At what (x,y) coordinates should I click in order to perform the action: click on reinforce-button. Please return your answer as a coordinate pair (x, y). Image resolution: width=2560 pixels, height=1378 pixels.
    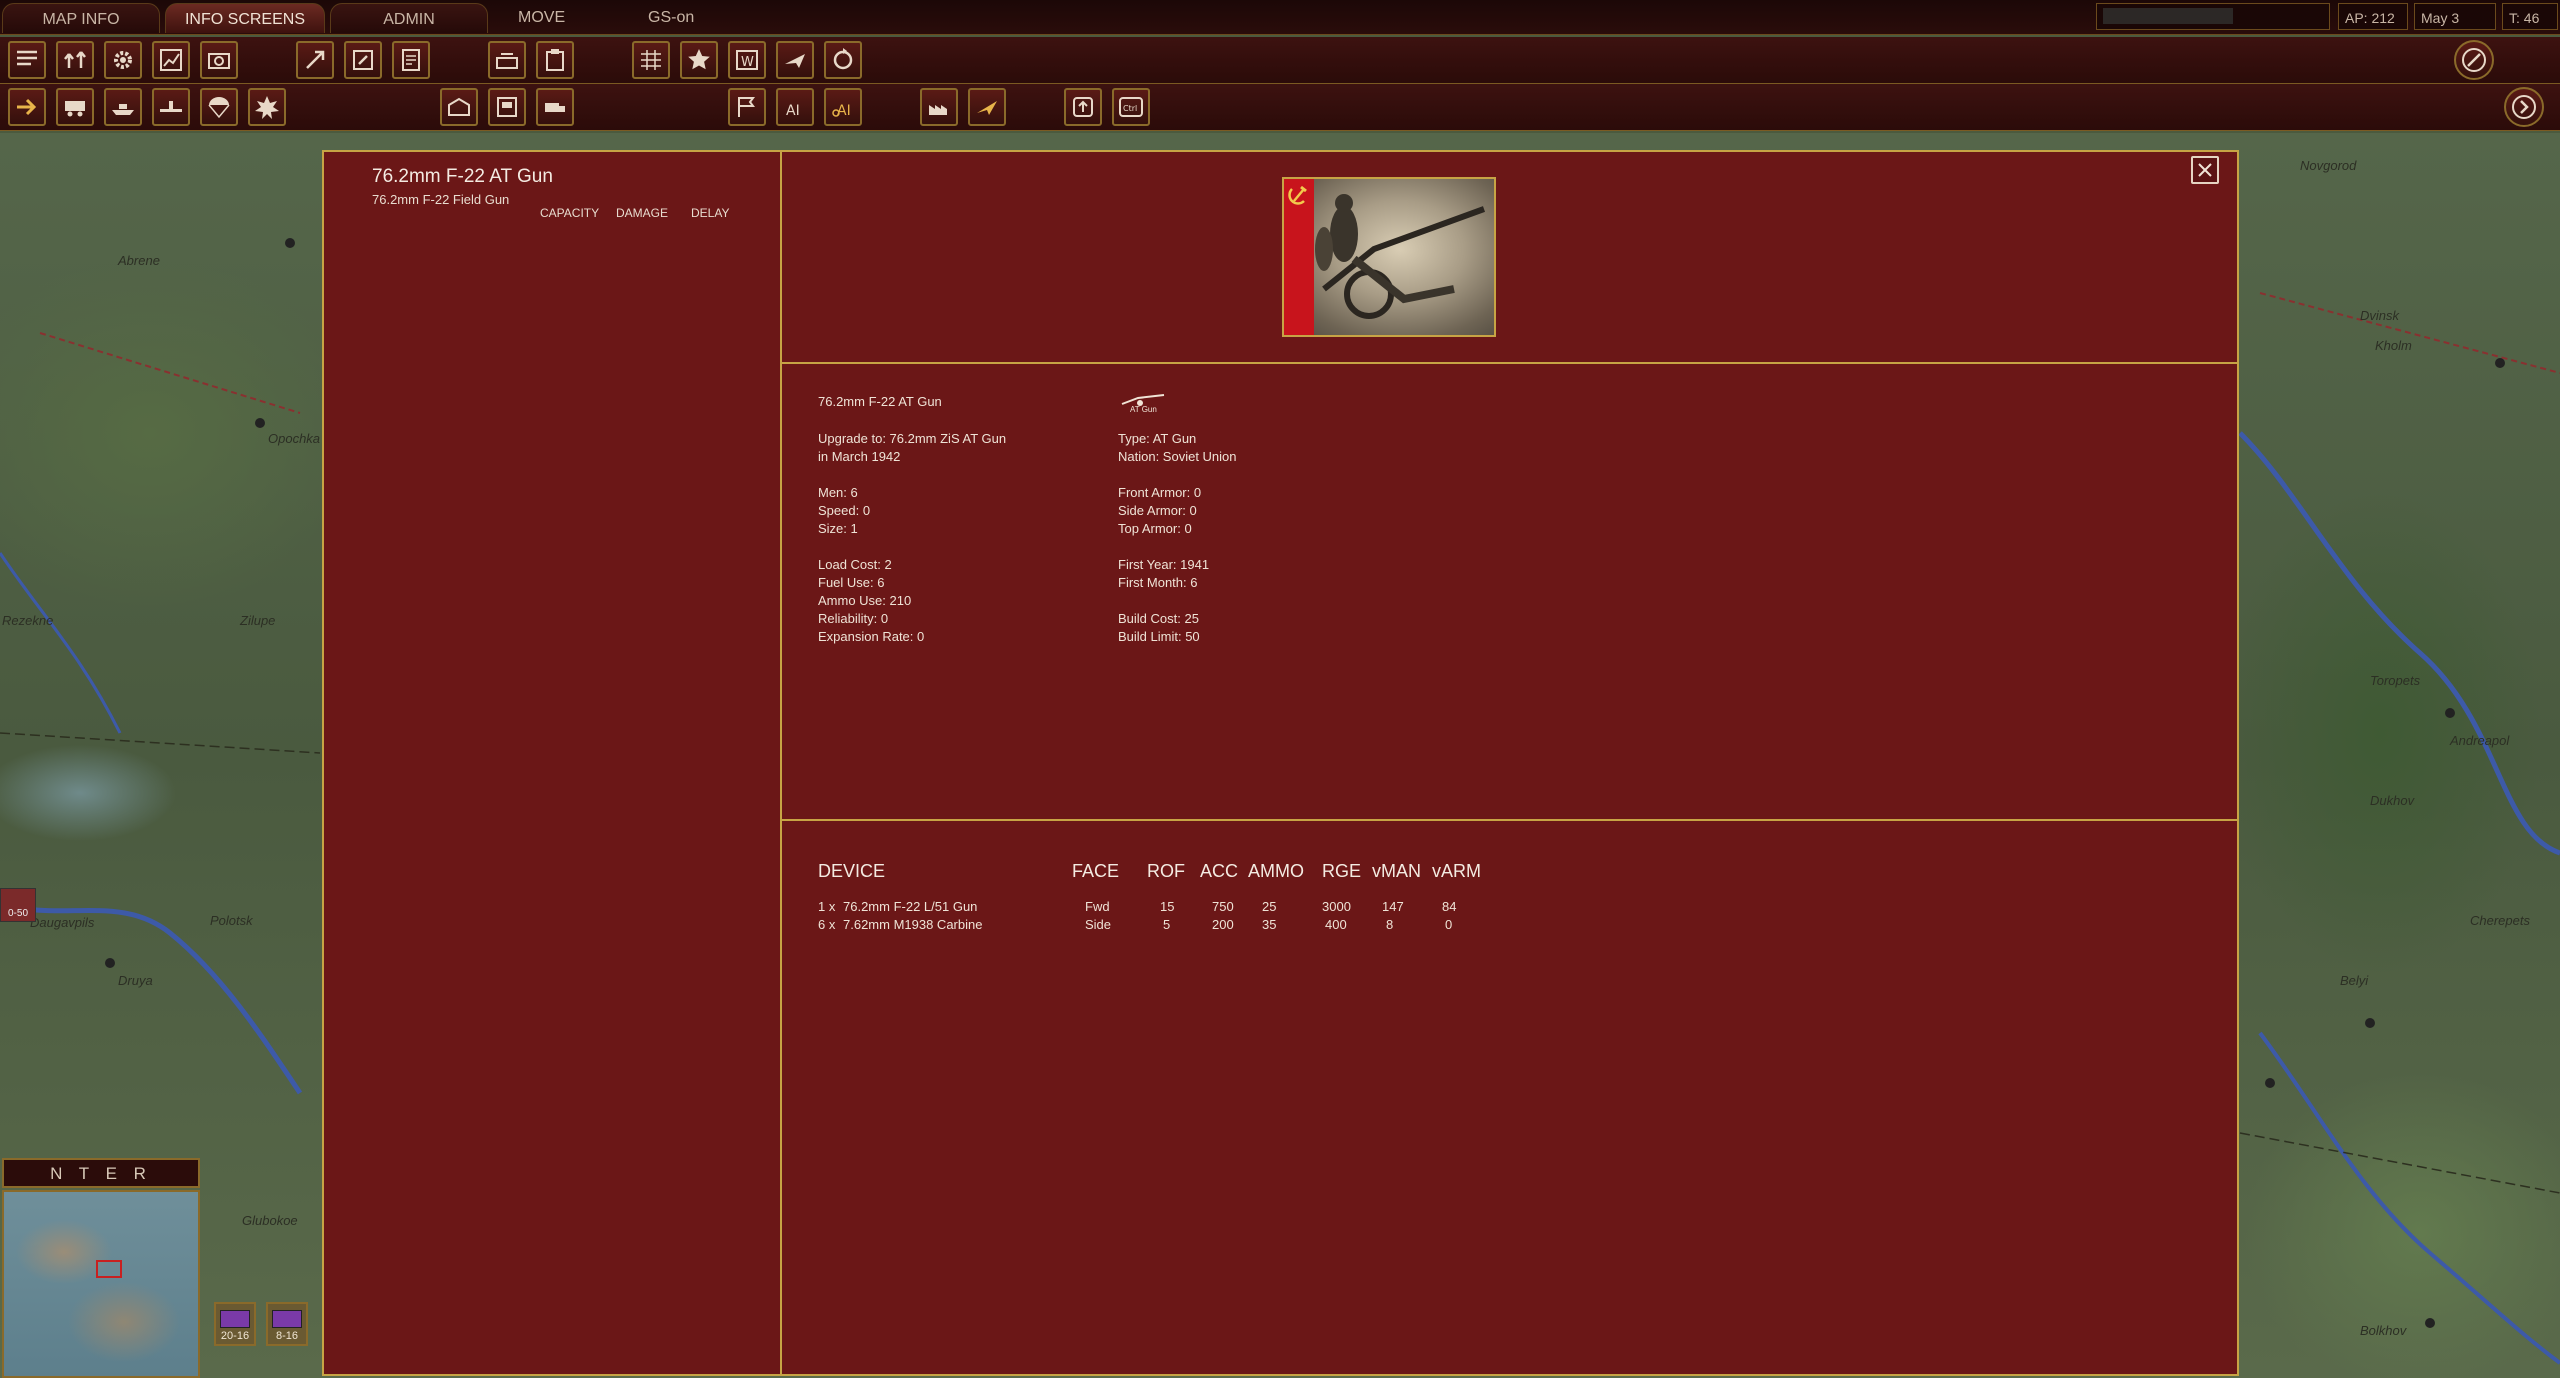
    Looking at the image, I should click on (75, 60).